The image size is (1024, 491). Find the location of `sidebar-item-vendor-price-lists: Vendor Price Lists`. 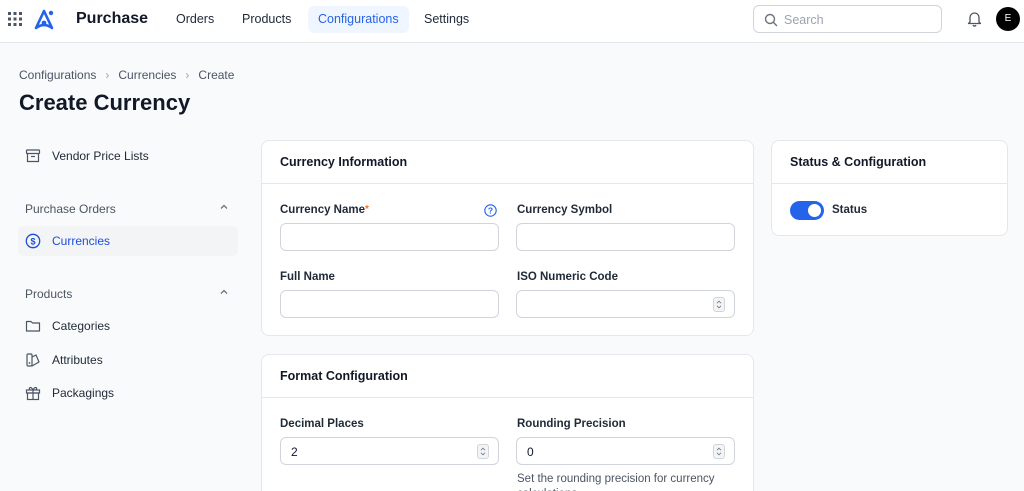

sidebar-item-vendor-price-lists: Vendor Price Lists is located at coordinates (128, 156).